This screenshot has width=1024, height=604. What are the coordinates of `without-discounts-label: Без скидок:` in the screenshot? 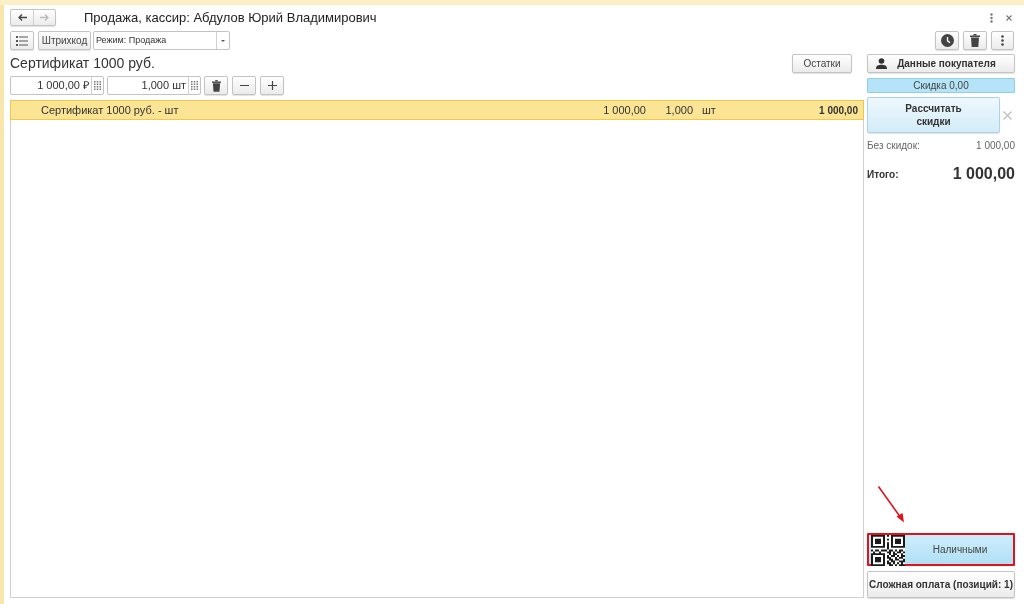 It's located at (893, 146).